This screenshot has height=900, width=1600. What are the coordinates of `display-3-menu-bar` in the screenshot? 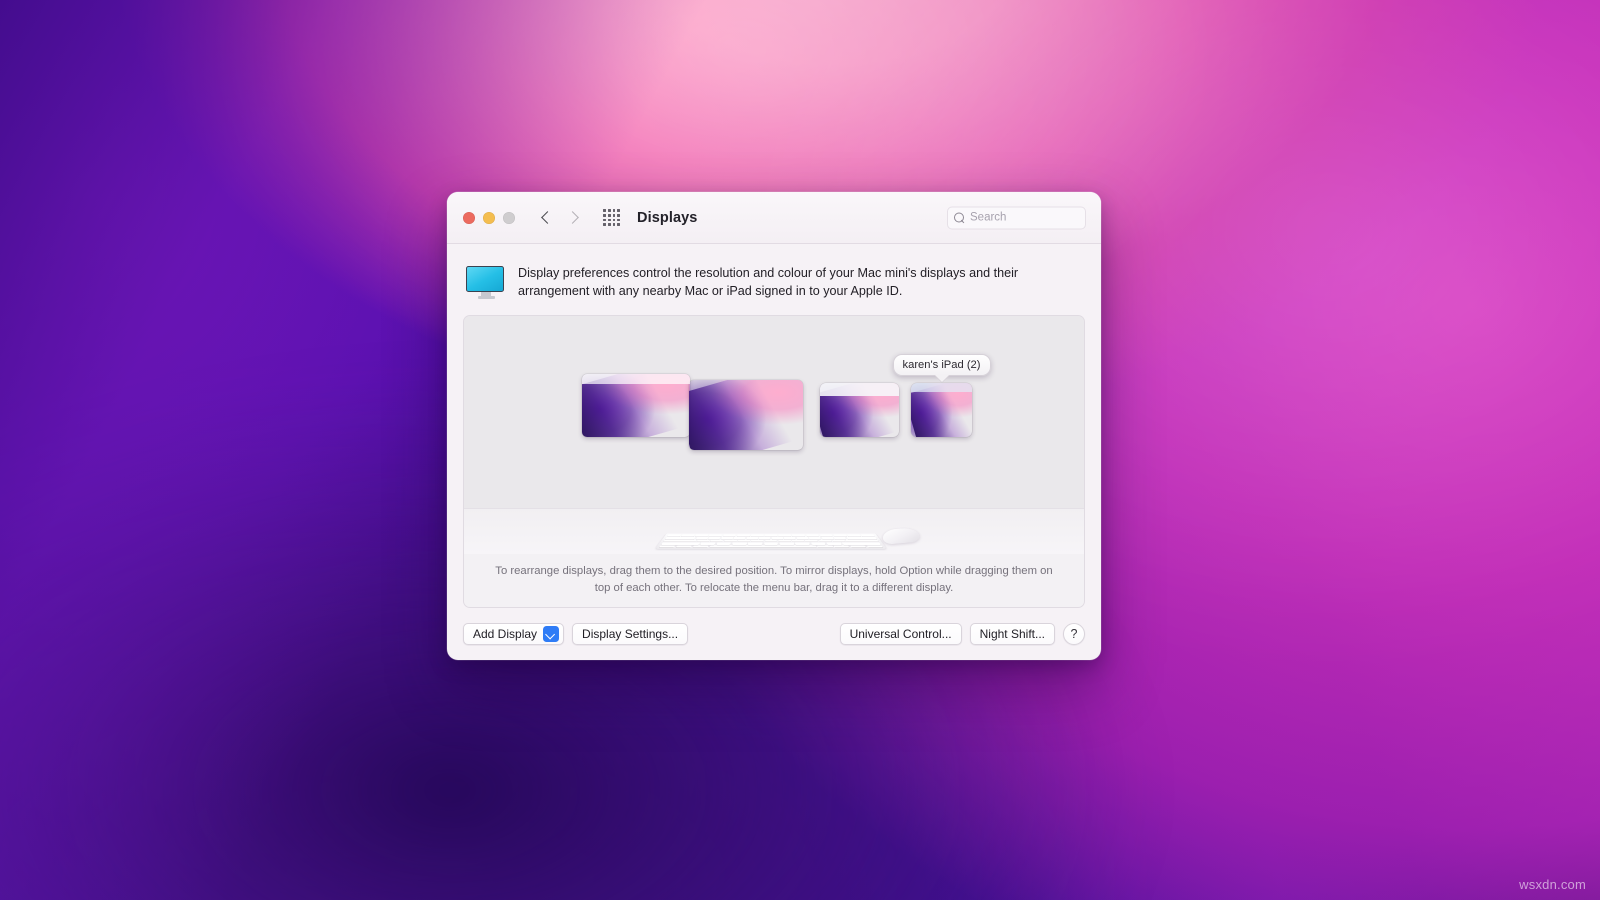 It's located at (859, 389).